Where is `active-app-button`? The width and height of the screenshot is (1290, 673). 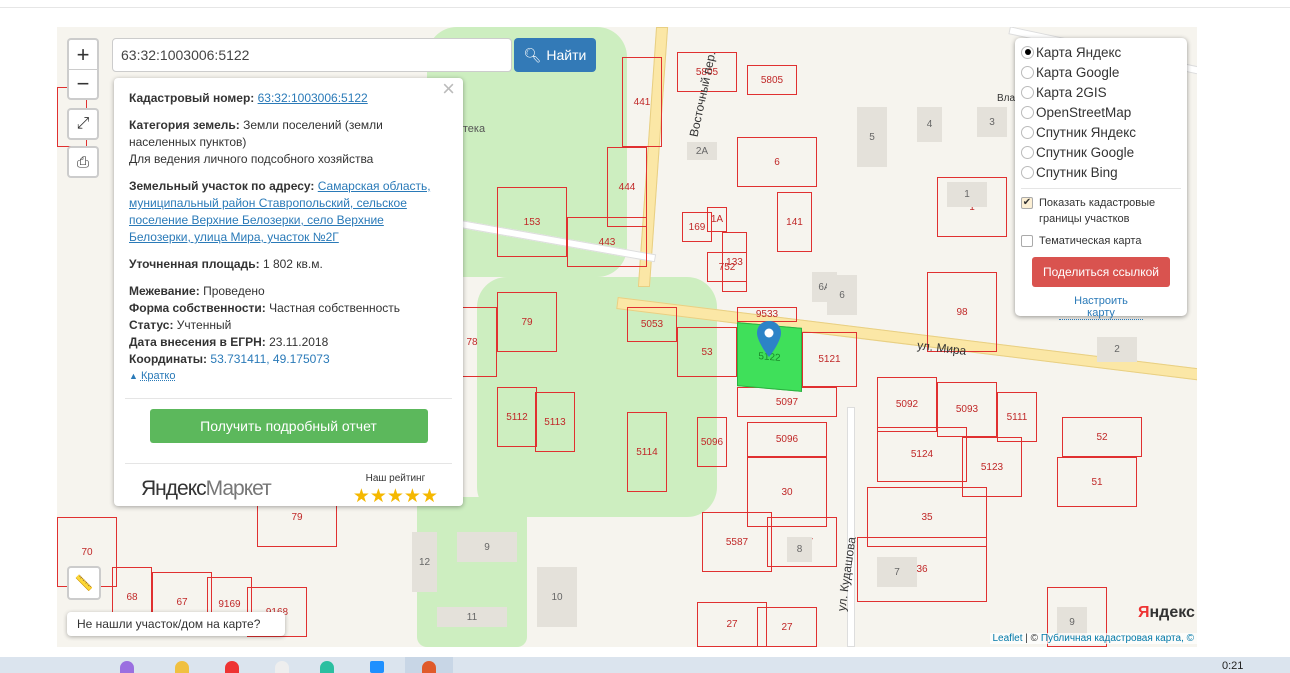 active-app-button is located at coordinates (429, 665).